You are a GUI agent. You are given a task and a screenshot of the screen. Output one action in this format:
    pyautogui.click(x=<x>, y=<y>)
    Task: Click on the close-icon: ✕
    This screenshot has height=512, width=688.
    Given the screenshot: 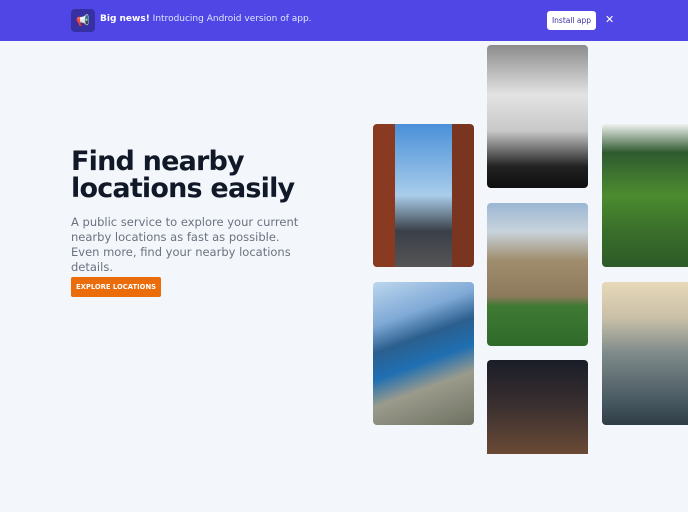 What is the action you would take?
    pyautogui.click(x=609, y=19)
    